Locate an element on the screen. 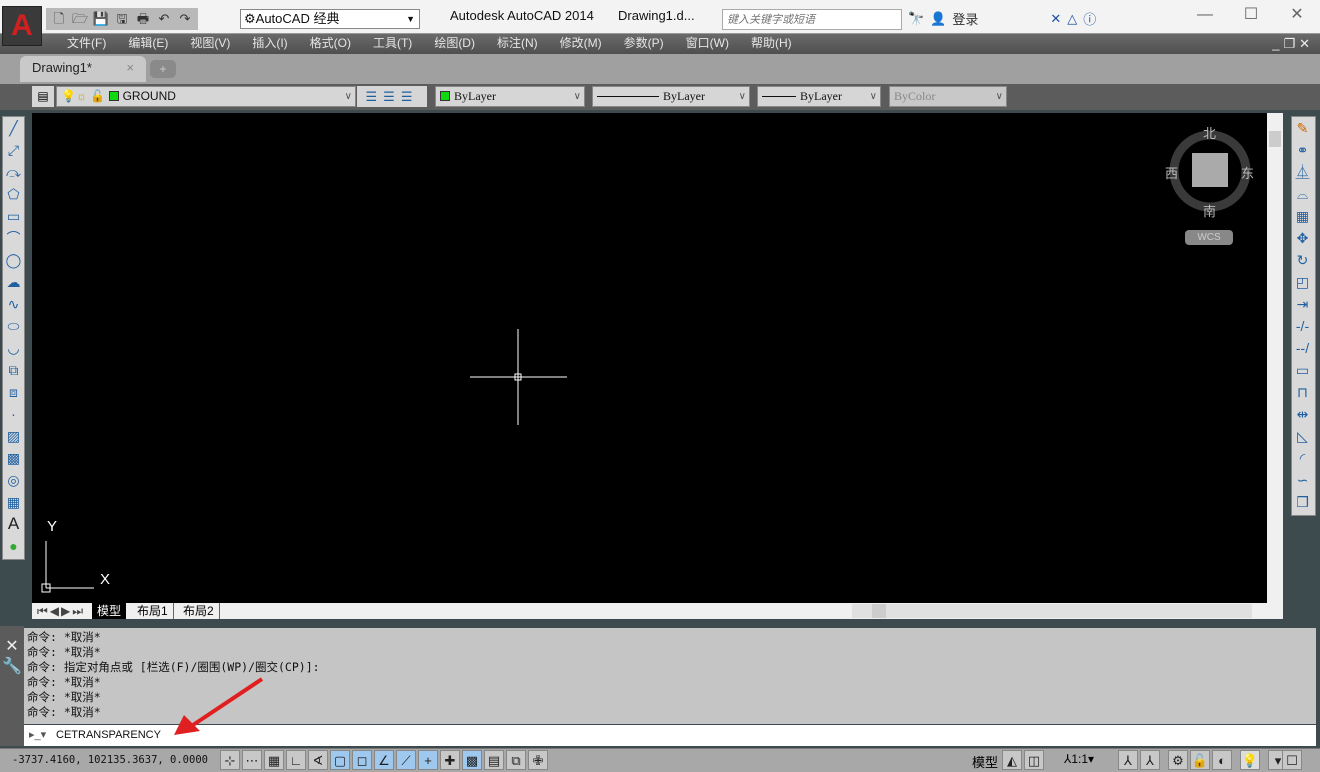  menu-modify: 修改(M) is located at coordinates (581, 44).